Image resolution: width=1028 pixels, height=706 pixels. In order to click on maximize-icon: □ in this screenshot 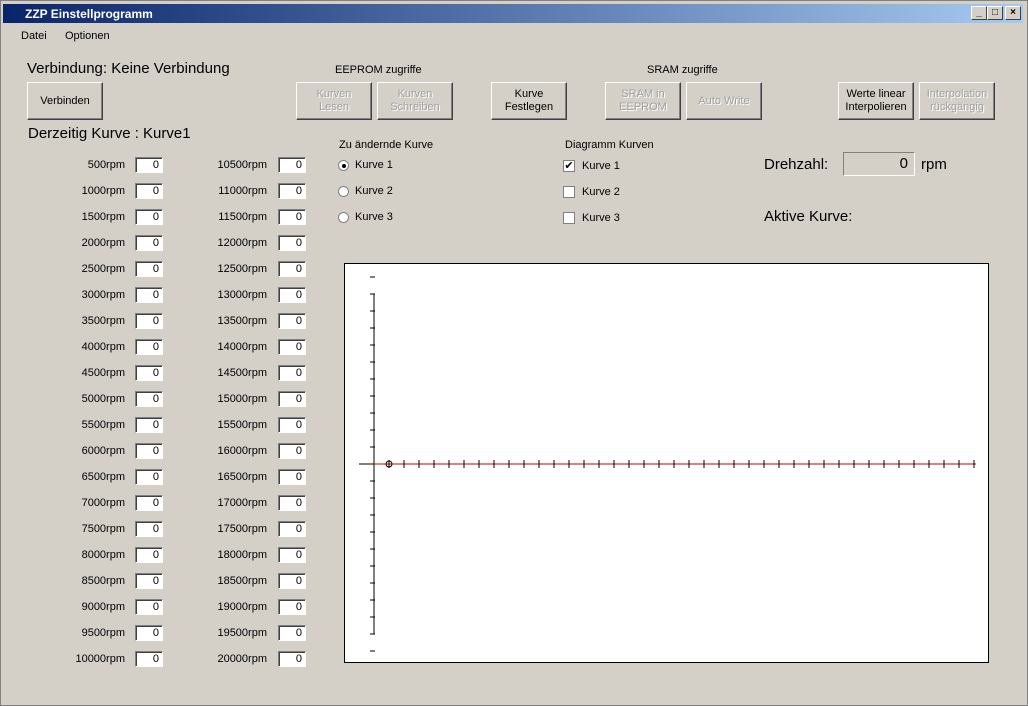, I will do `click(995, 13)`.